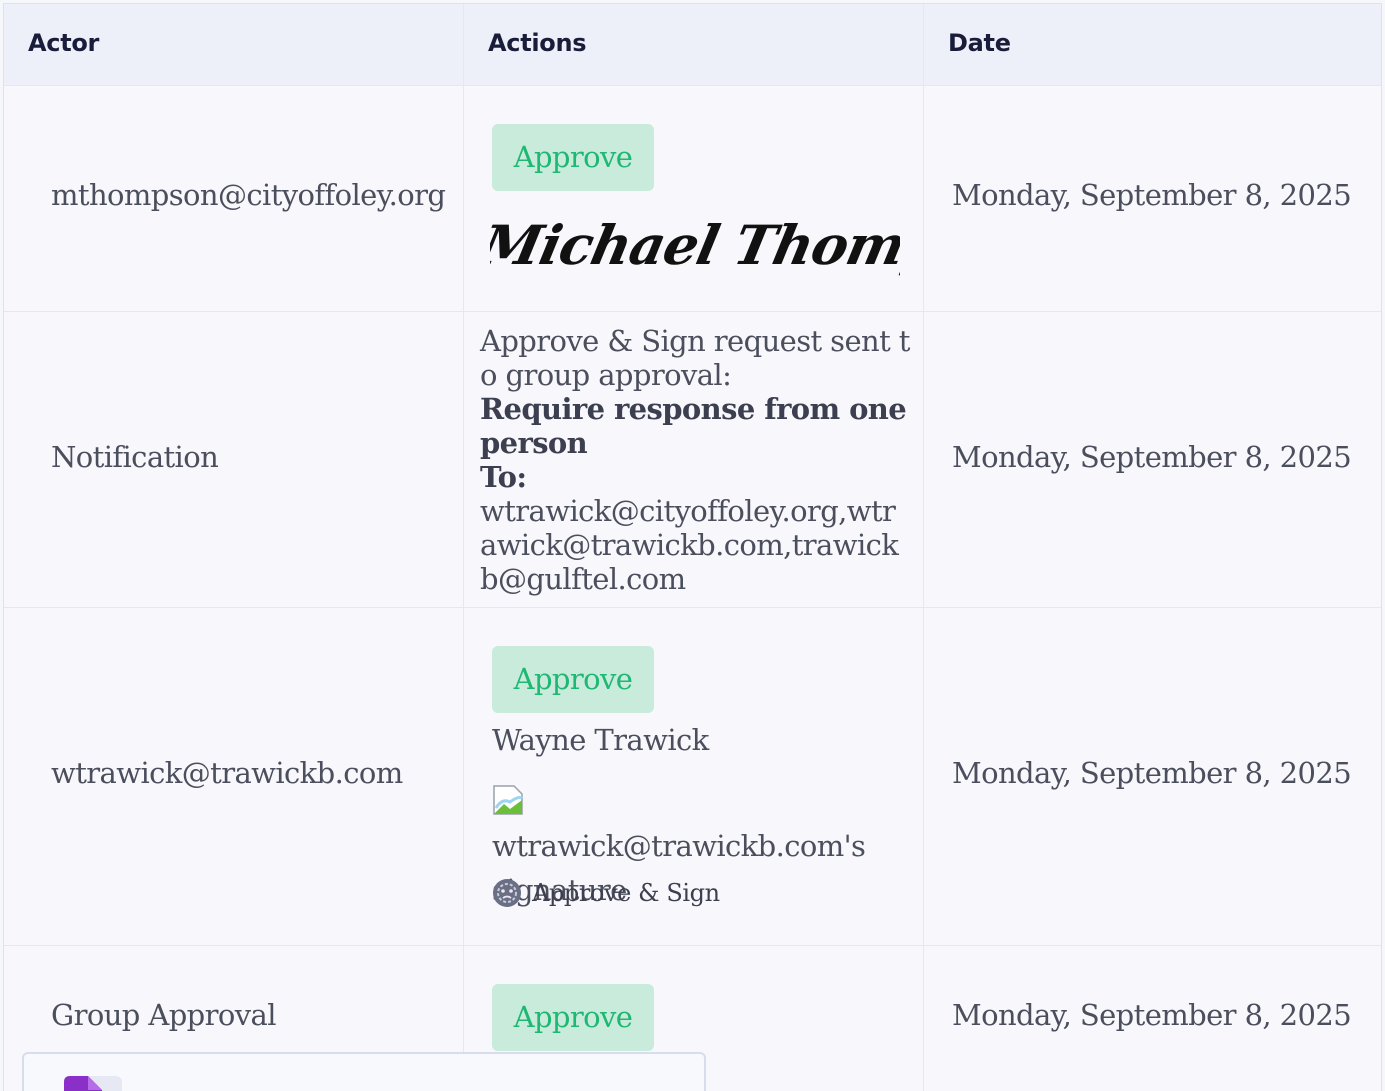  I want to click on table-header-row: Actor Actions Date, so click(692, 45).